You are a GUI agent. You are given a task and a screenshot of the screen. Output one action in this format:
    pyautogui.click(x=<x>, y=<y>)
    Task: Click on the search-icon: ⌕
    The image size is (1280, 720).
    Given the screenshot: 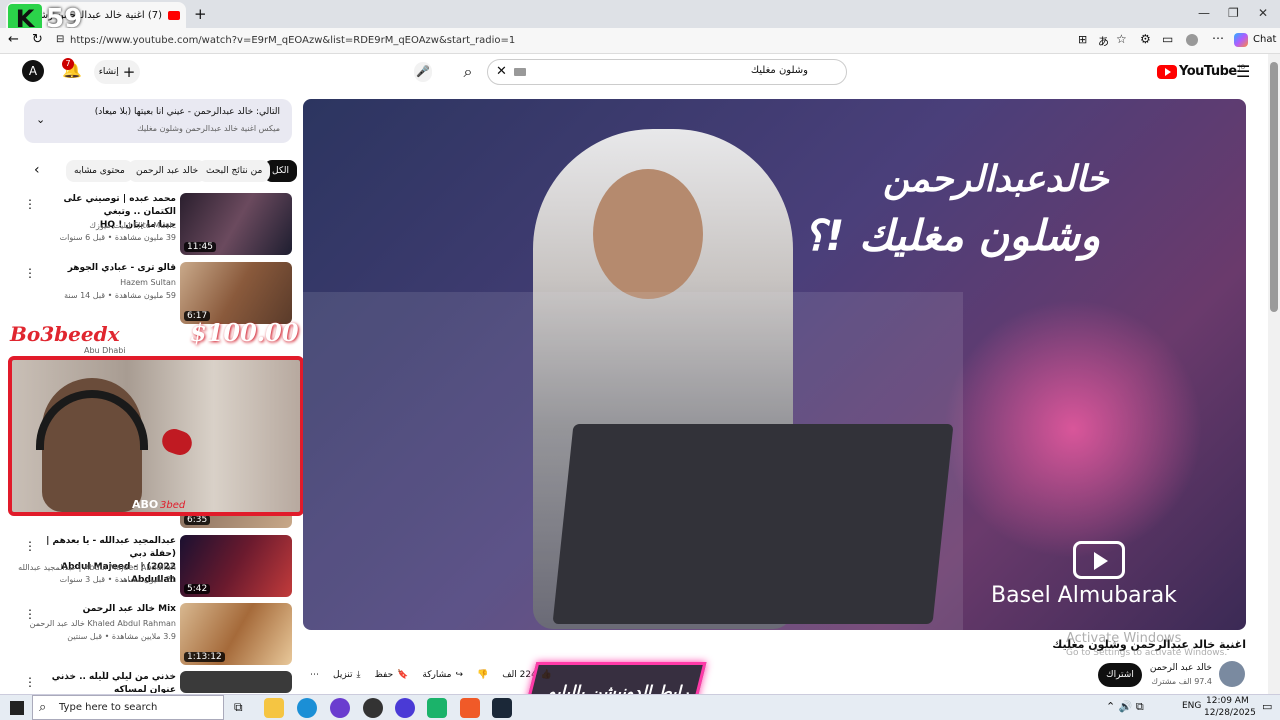 What is the action you would take?
    pyautogui.click(x=468, y=71)
    